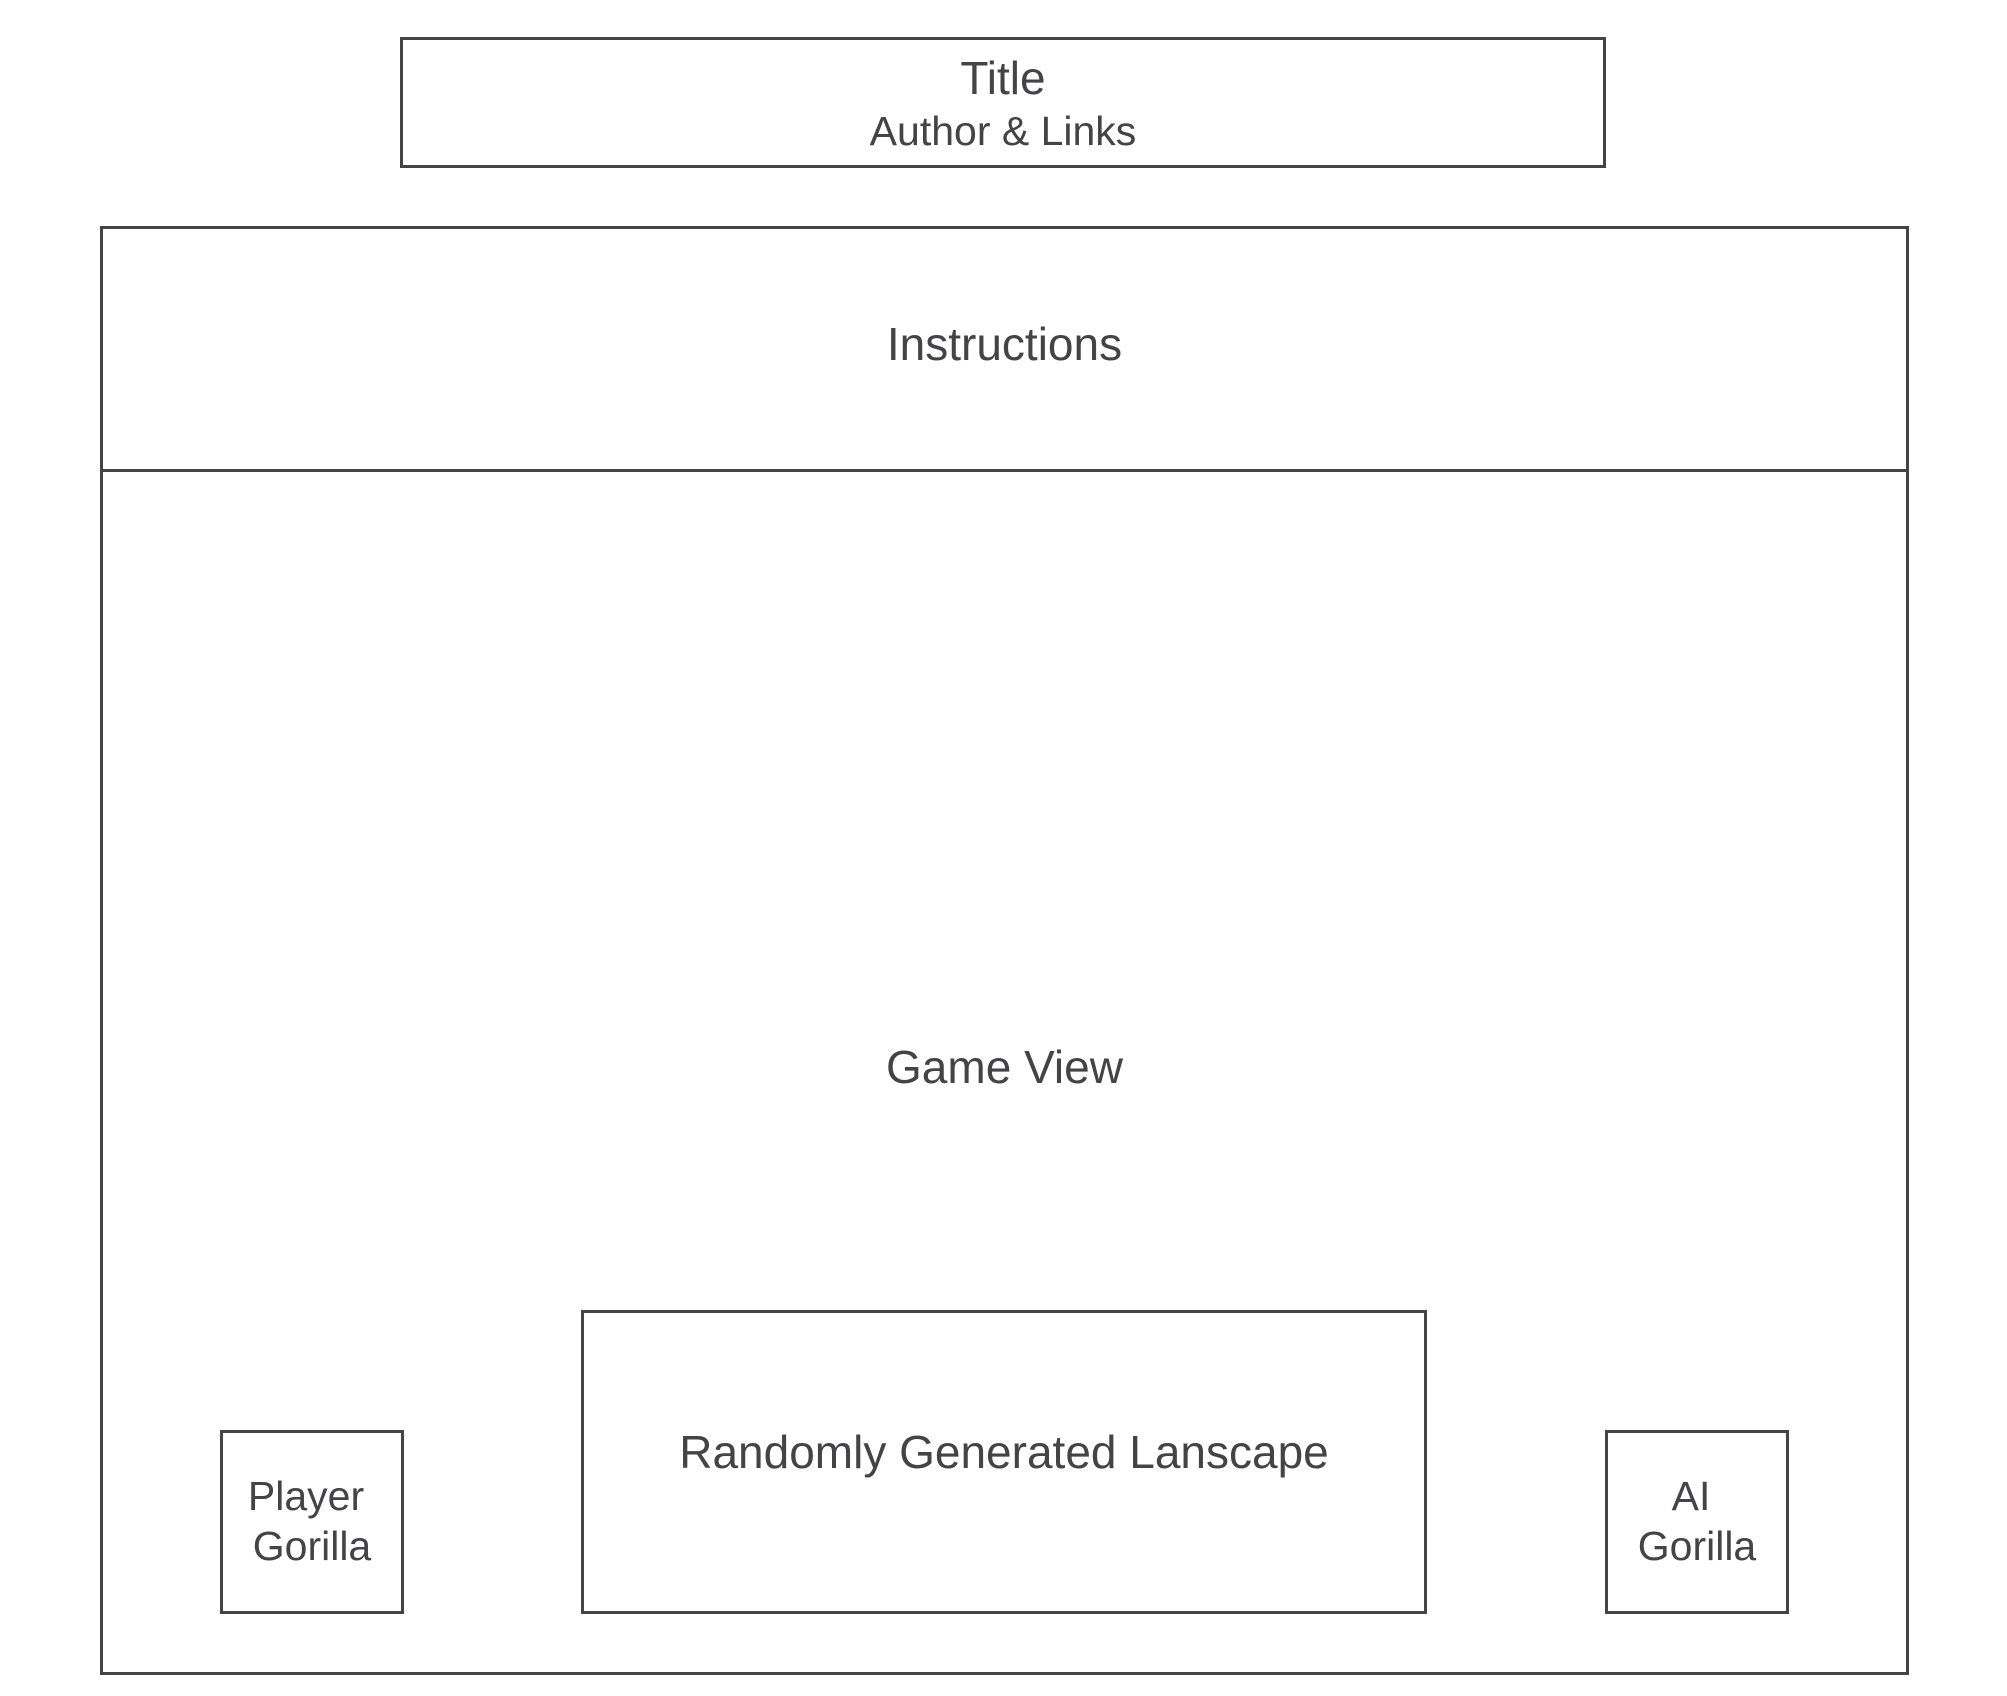 Image resolution: width=2007 pixels, height=1696 pixels. Describe the element at coordinates (1004, 1067) in the screenshot. I see `game-view-label: Game View` at that location.